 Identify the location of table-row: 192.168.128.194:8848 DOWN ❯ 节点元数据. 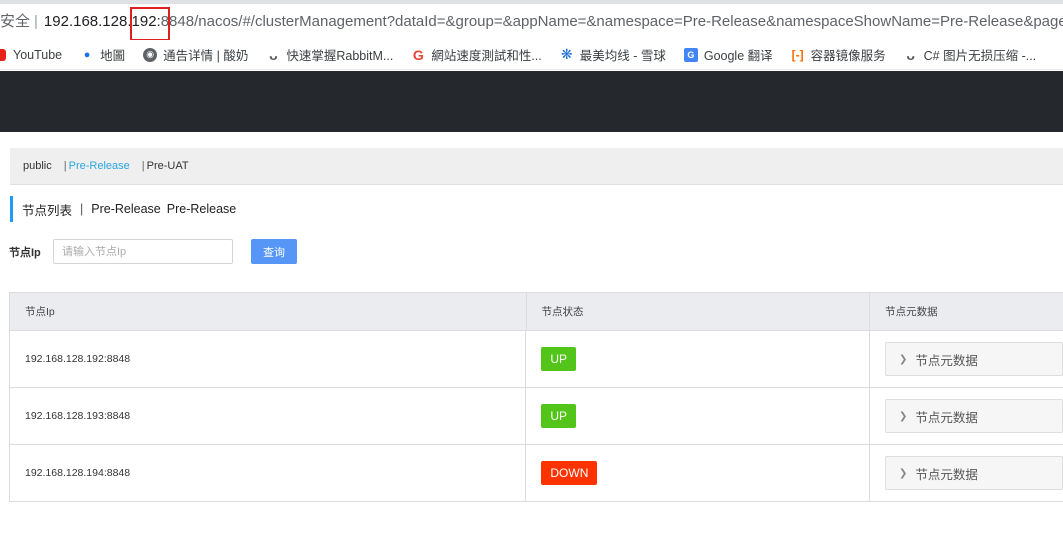
(536, 473).